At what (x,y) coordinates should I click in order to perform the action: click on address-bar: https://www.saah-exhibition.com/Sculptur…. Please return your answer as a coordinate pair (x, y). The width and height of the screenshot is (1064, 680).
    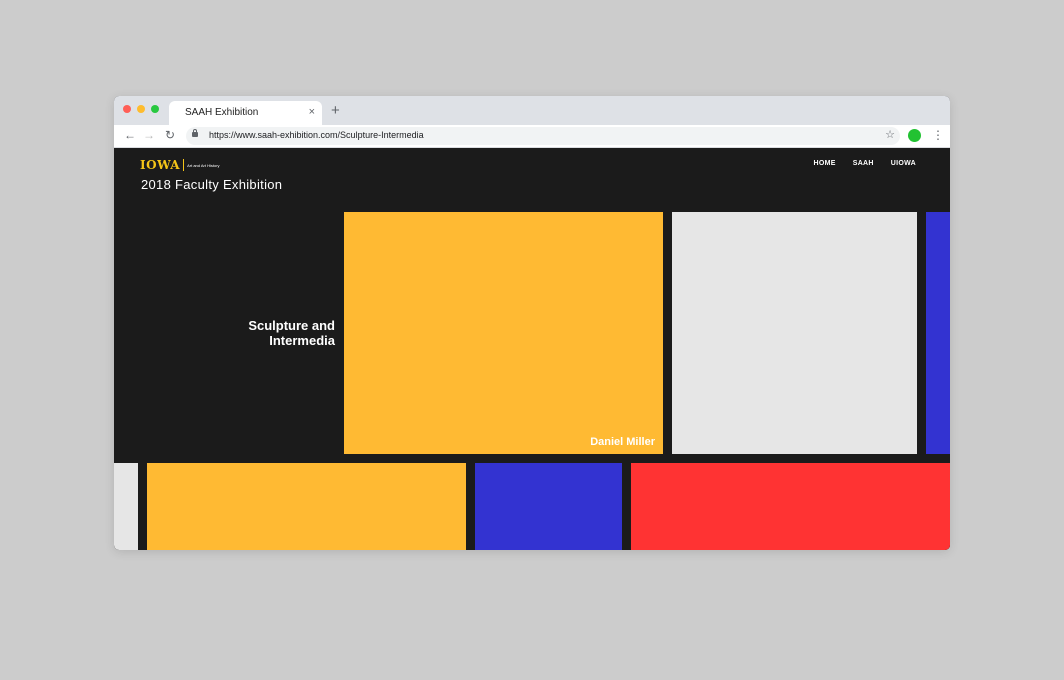
    Looking at the image, I should click on (543, 136).